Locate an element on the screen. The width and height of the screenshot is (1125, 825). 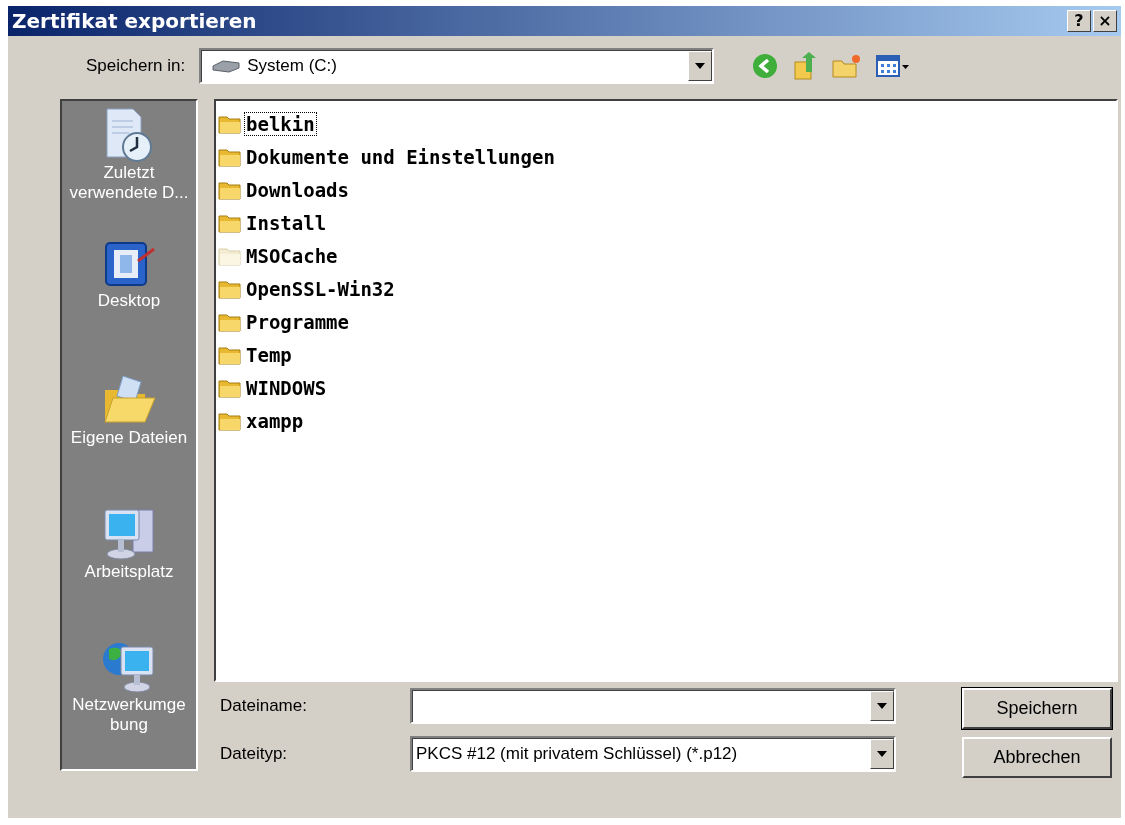
folder-item: MSOCache is located at coordinates (667, 255).